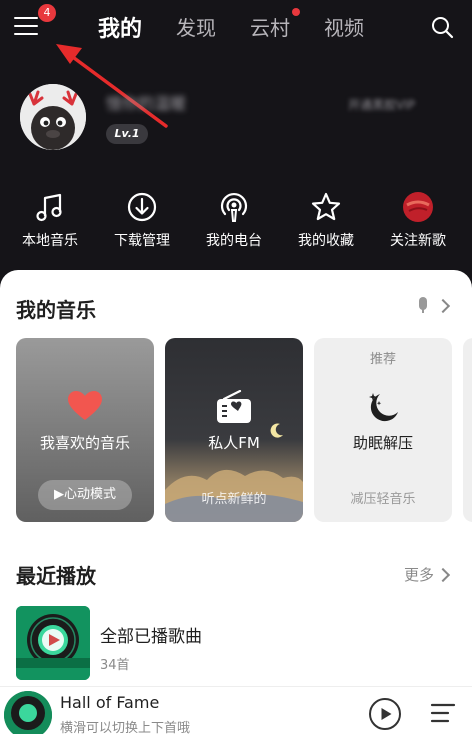 The height and width of the screenshot is (734, 472). I want to click on quick-label: 我的收藏, so click(326, 241).